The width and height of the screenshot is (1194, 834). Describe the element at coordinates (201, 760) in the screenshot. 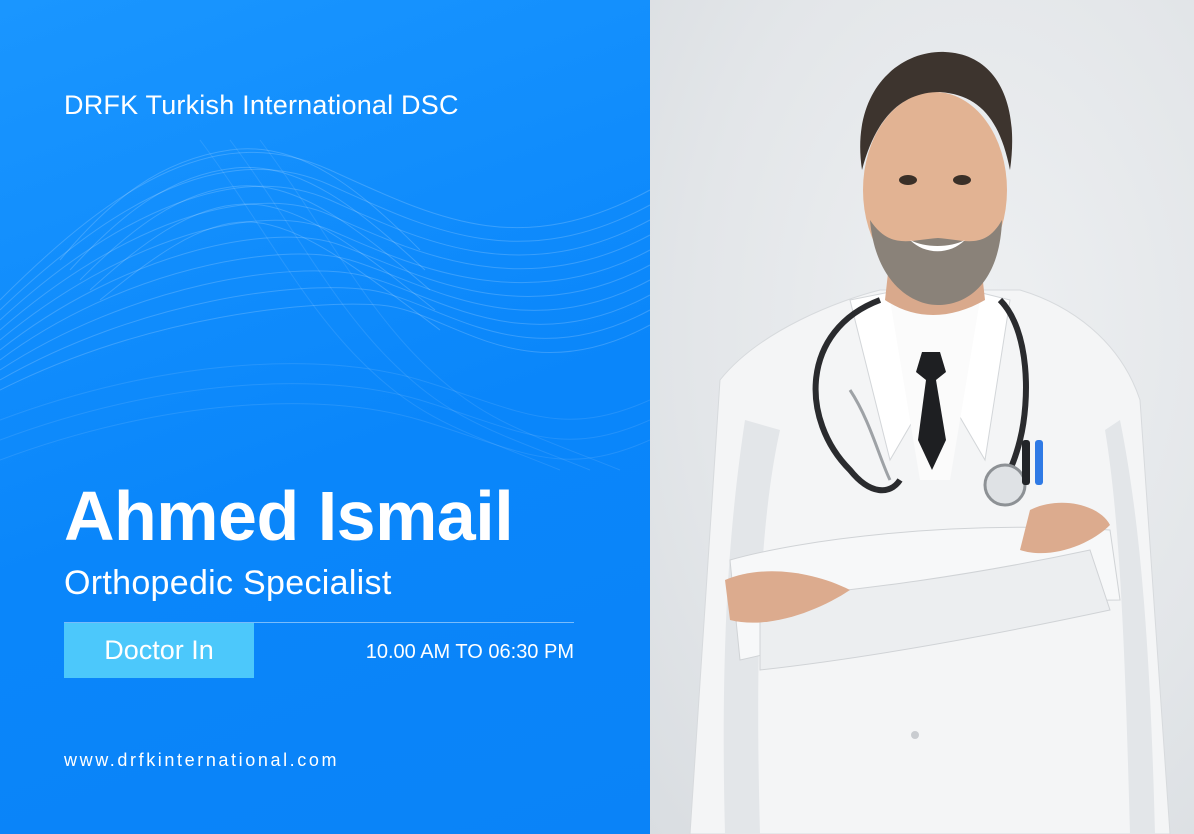

I see `website-link: www.drfkinternational.com` at that location.